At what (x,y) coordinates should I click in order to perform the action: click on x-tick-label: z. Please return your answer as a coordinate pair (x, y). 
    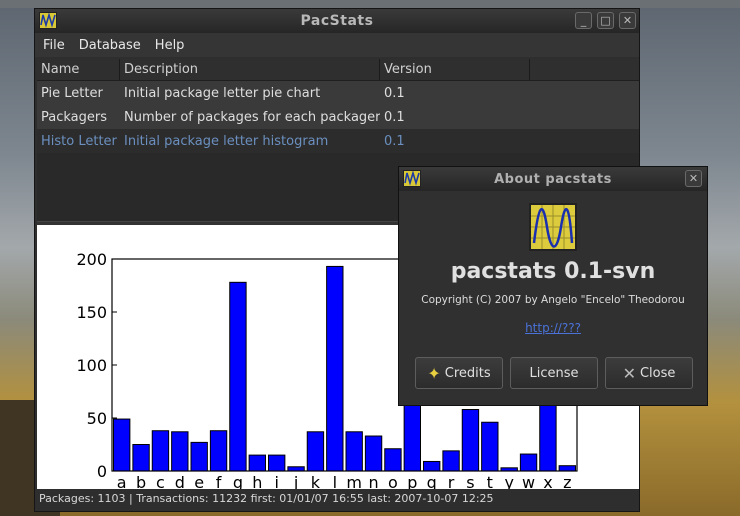
    Looking at the image, I should click on (567, 481).